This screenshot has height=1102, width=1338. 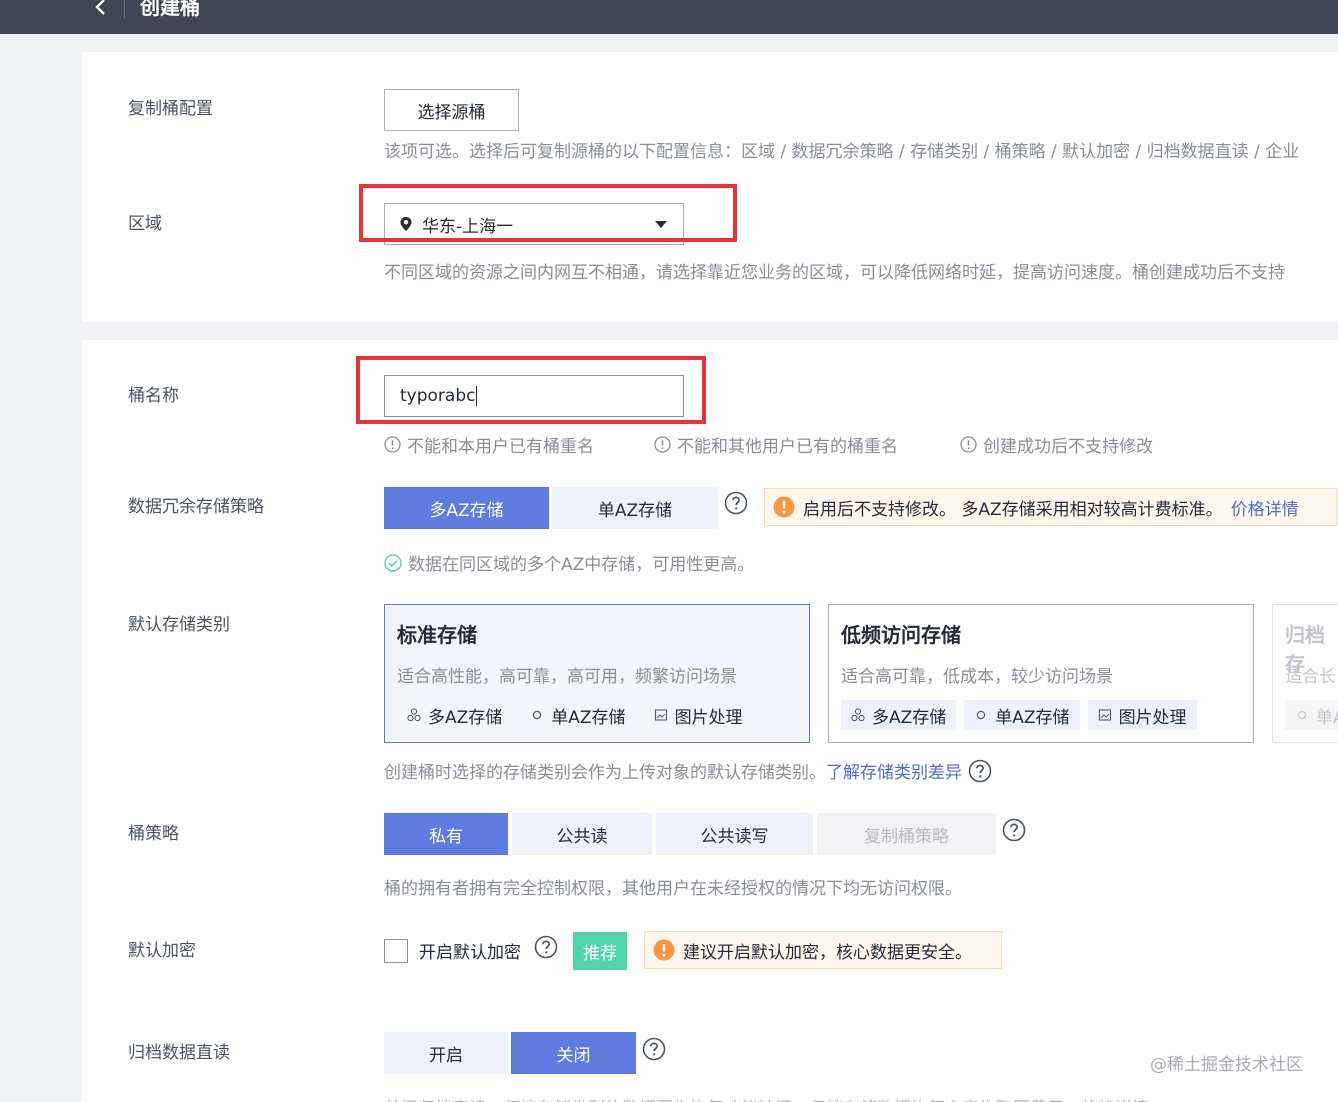 I want to click on encryption-checkbox, so click(x=396, y=951).